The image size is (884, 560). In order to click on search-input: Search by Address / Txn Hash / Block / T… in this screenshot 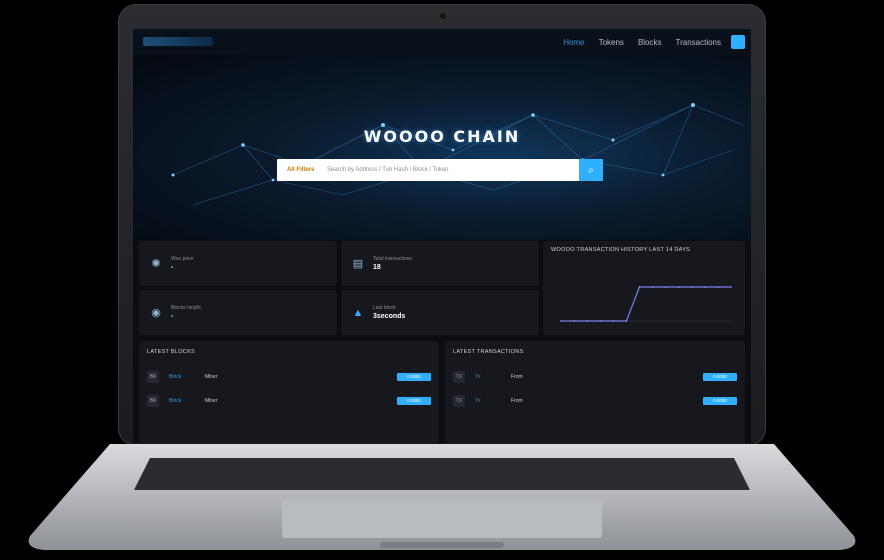, I will do `click(453, 170)`.